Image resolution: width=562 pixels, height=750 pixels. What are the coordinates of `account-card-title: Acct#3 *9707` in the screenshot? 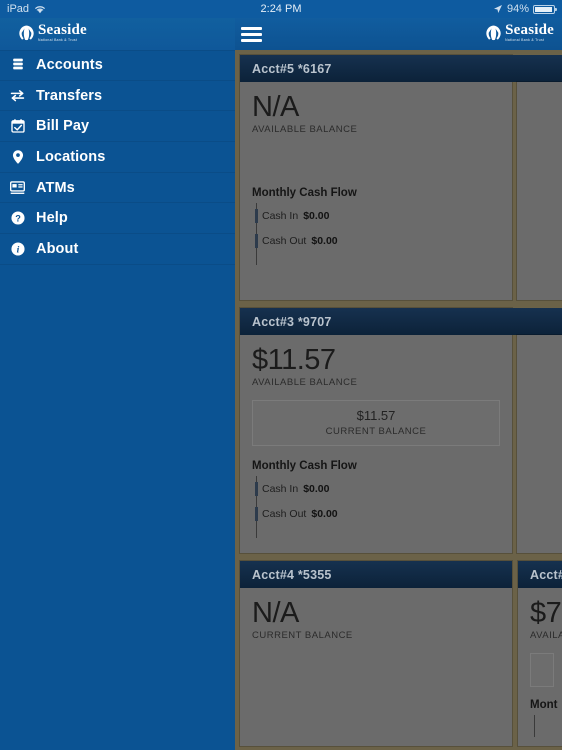 It's located at (292, 321).